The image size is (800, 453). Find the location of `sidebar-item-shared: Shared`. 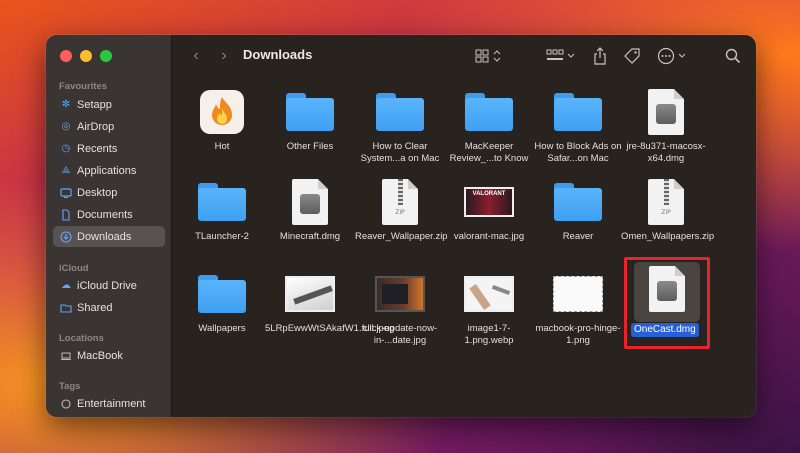

sidebar-item-shared: Shared is located at coordinates (109, 307).